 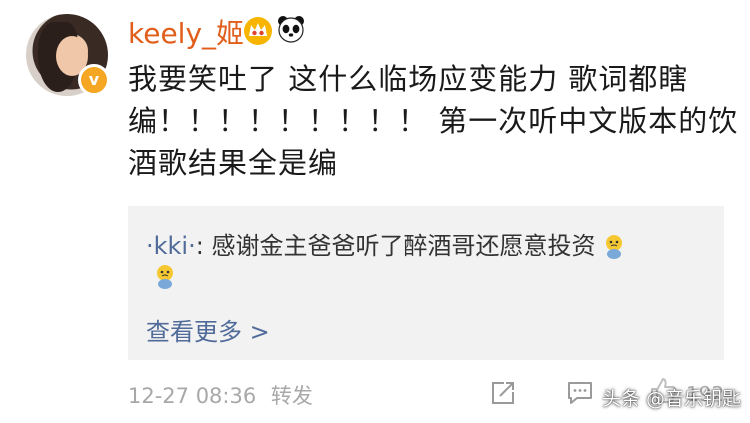 I want to click on view-more-link: 查看更多 >, so click(x=208, y=329).